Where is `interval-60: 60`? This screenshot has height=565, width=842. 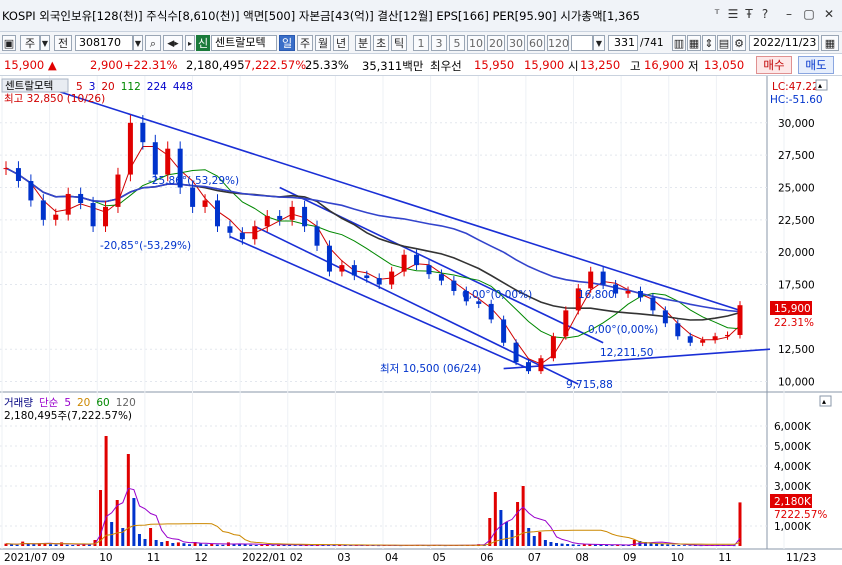
interval-60: 60 is located at coordinates (536, 43).